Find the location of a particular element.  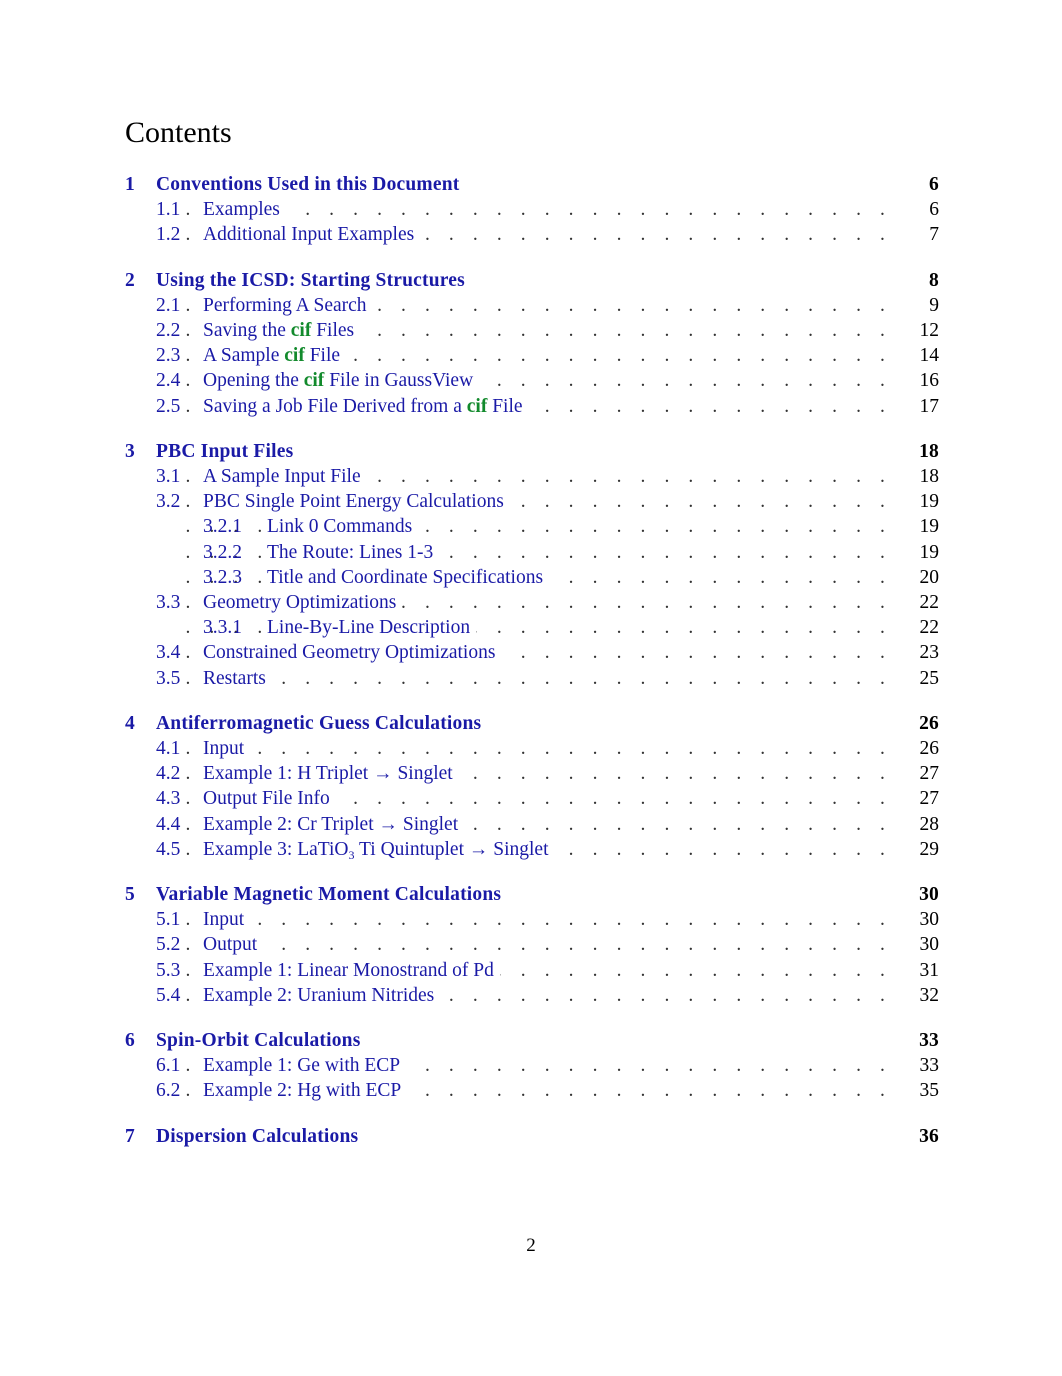

toc-page-number: 19 is located at coordinates (930, 527).